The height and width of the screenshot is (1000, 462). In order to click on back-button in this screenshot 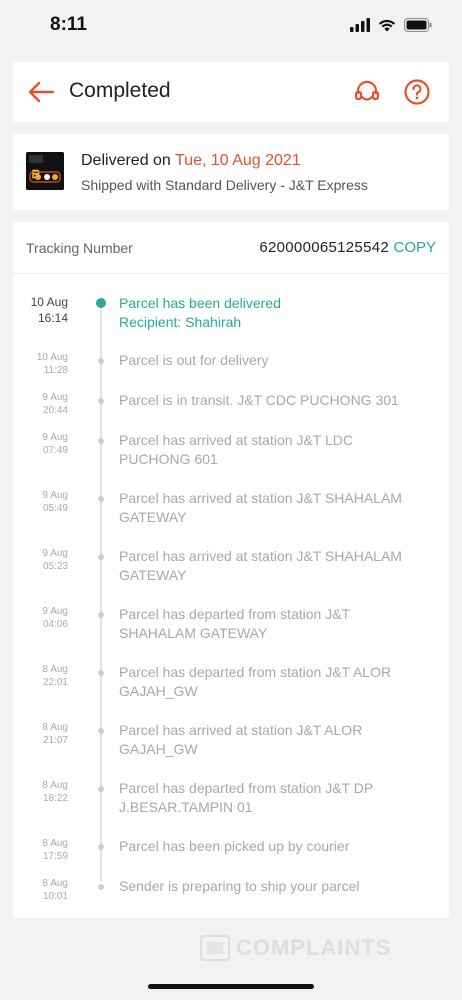, I will do `click(41, 92)`.